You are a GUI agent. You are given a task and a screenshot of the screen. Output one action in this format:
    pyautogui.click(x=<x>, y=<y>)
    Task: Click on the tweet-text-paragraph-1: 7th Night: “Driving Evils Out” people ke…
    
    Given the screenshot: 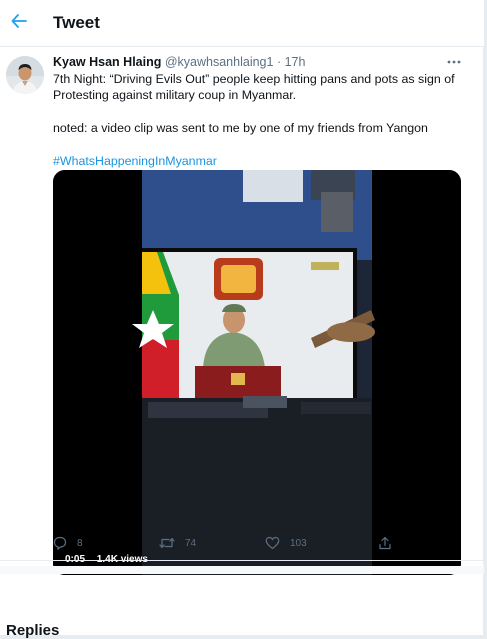 What is the action you would take?
    pyautogui.click(x=254, y=87)
    